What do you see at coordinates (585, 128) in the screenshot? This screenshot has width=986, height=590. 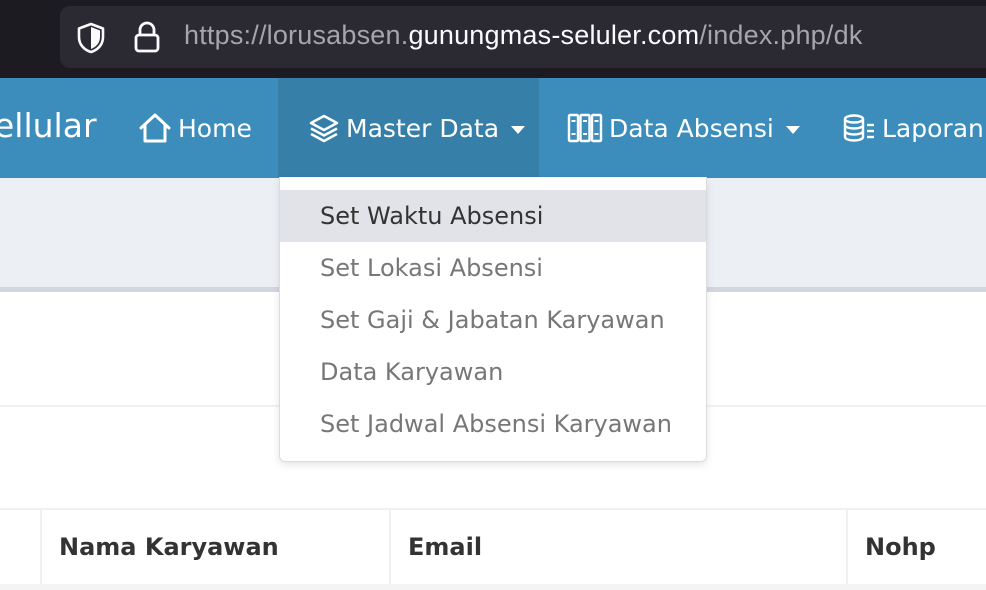 I see `archive-binders-icon` at bounding box center [585, 128].